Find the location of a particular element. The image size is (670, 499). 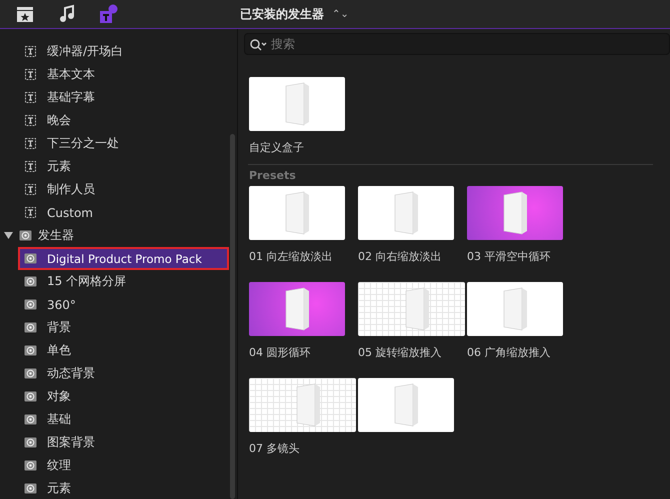

sidebar-item: 对象 is located at coordinates (113, 396).